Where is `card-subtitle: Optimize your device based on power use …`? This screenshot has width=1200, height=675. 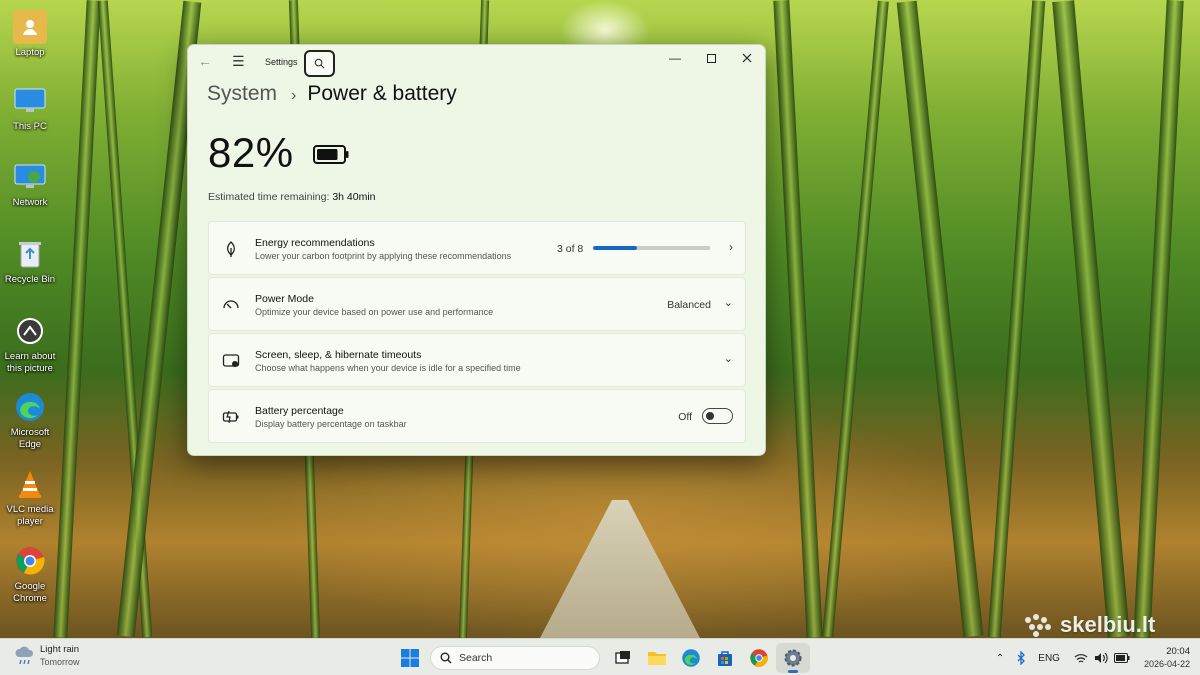
card-subtitle: Optimize your device based on power use … is located at coordinates (374, 312).